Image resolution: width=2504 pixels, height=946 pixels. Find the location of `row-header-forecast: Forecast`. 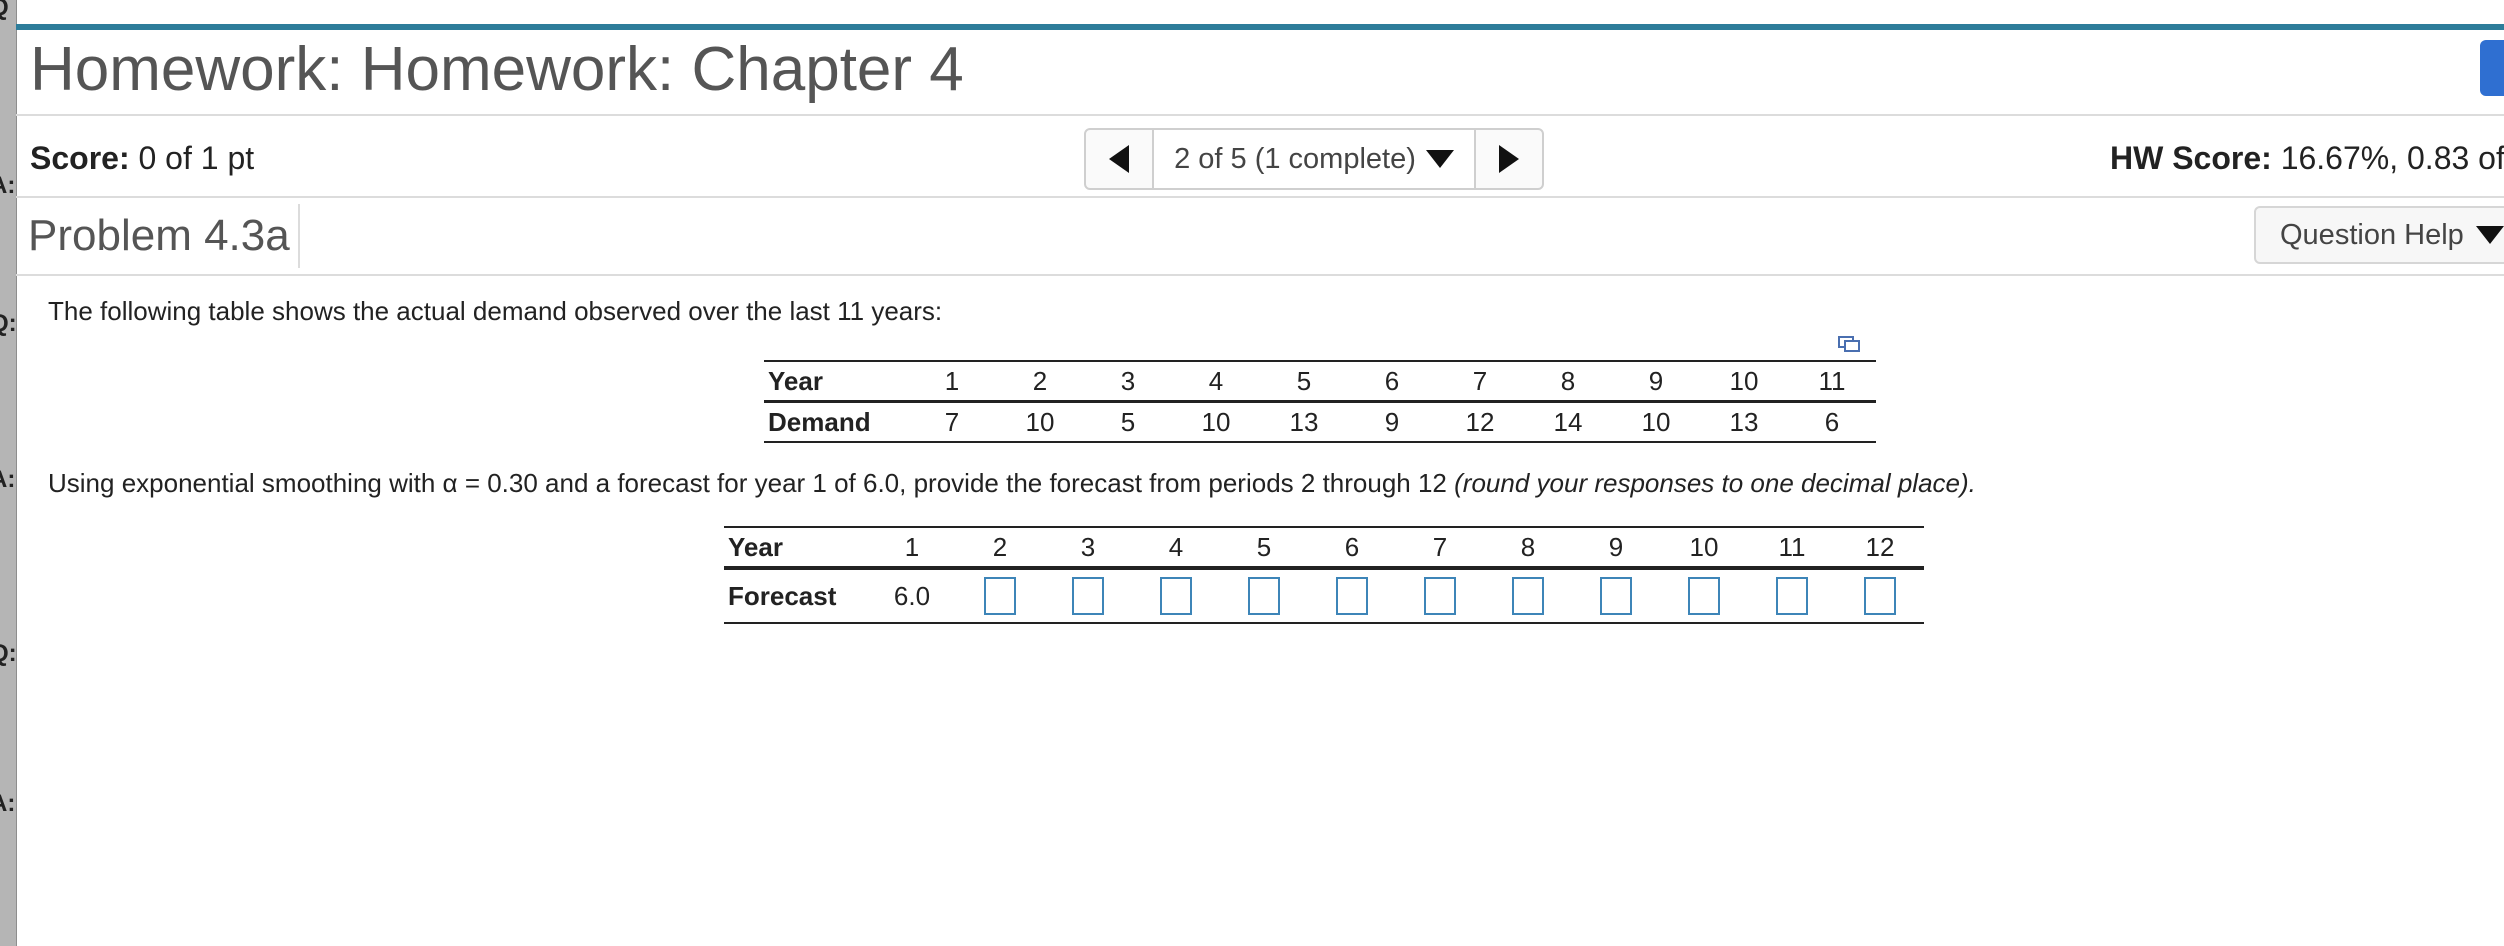

row-header-forecast: Forecast is located at coordinates (782, 595).